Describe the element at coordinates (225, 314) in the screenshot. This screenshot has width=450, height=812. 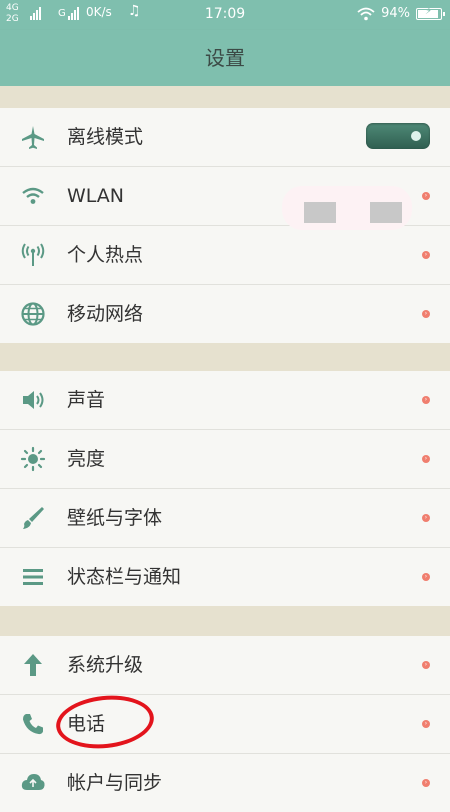
I see `settings-item-mobile-network: 移动网络 ›` at that location.